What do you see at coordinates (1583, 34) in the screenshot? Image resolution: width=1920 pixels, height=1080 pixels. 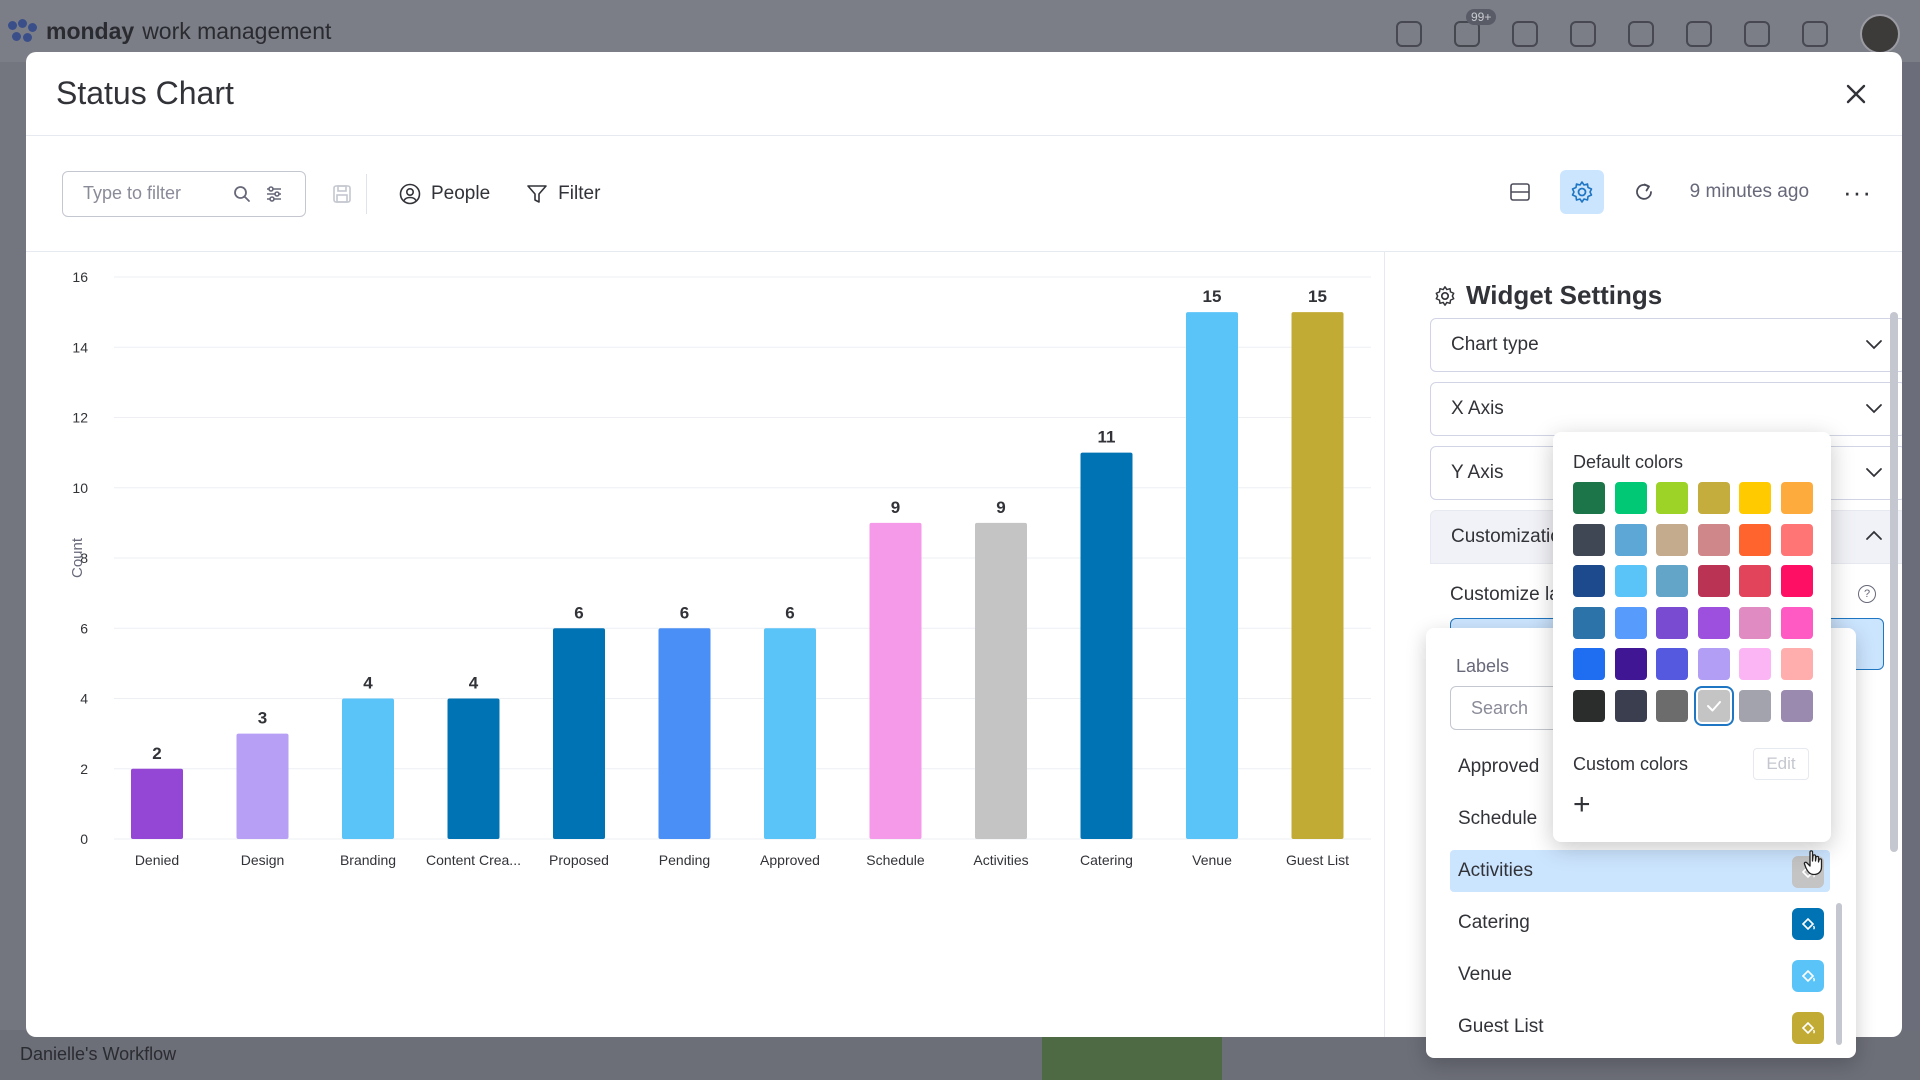 I see `apps-icon` at bounding box center [1583, 34].